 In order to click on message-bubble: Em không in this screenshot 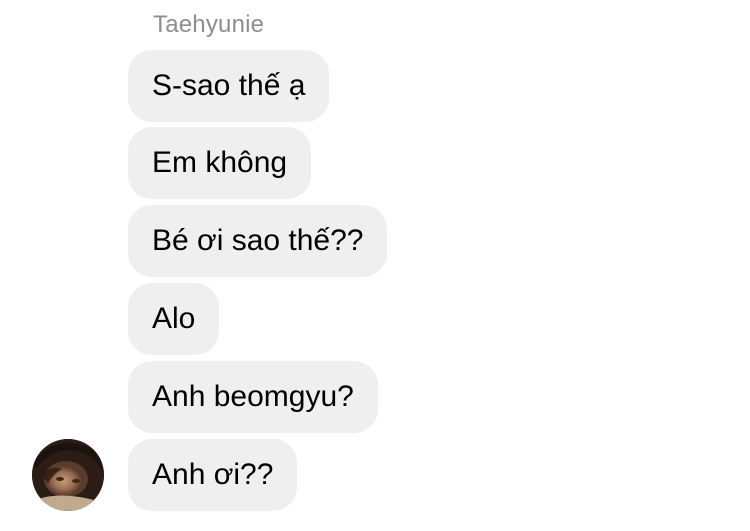, I will do `click(220, 163)`.